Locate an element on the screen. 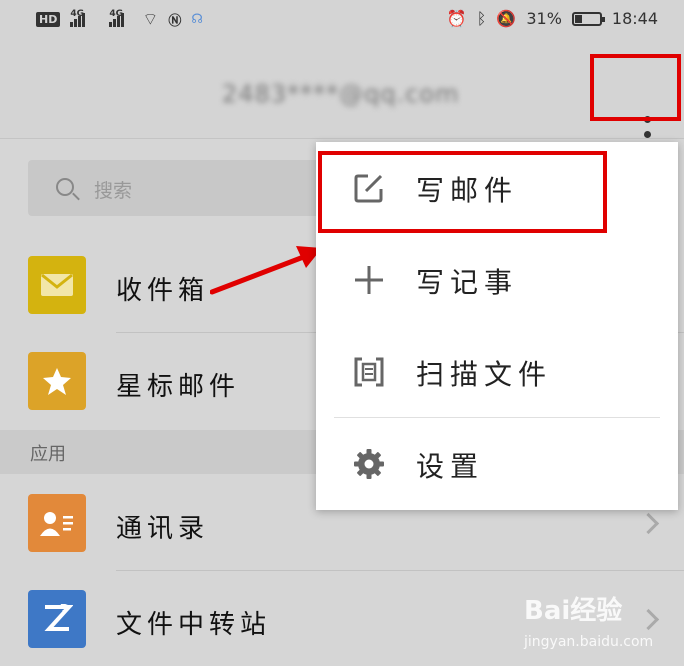 The width and height of the screenshot is (684, 666). annotation-arrow is located at coordinates (266, 270).